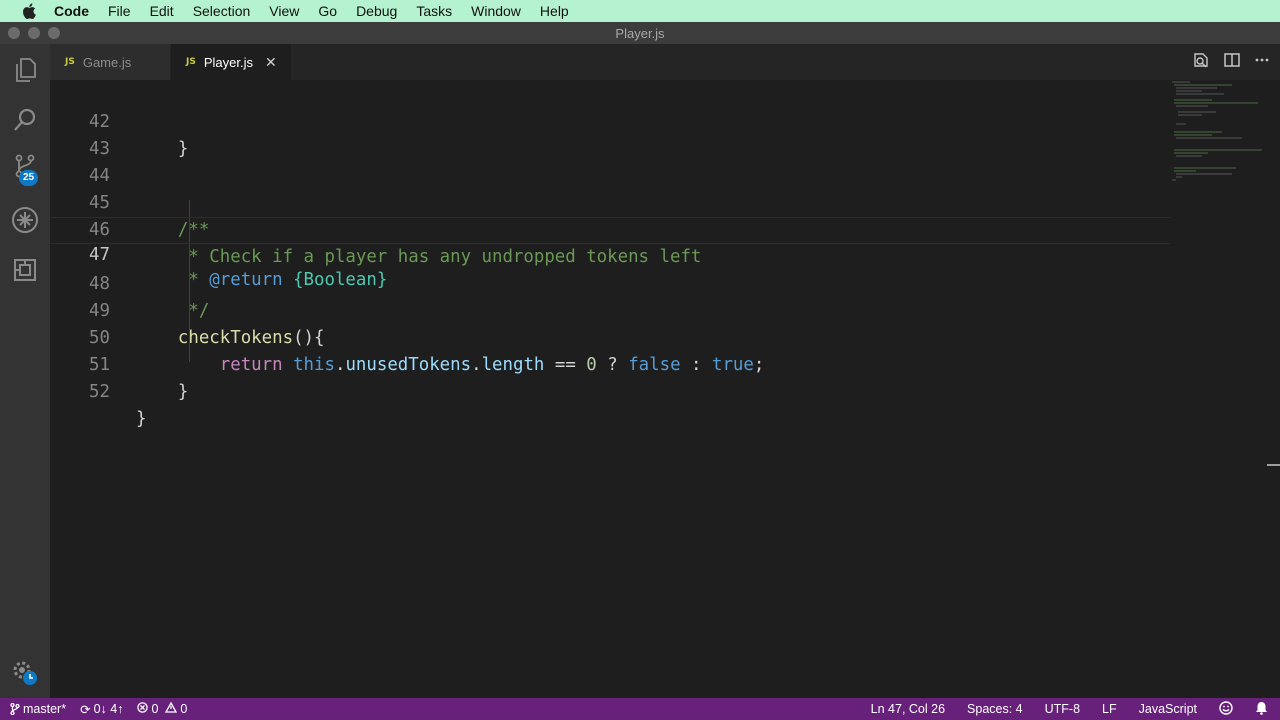 This screenshot has width=1280, height=720. I want to click on tab-label: Player.js, so click(228, 62).